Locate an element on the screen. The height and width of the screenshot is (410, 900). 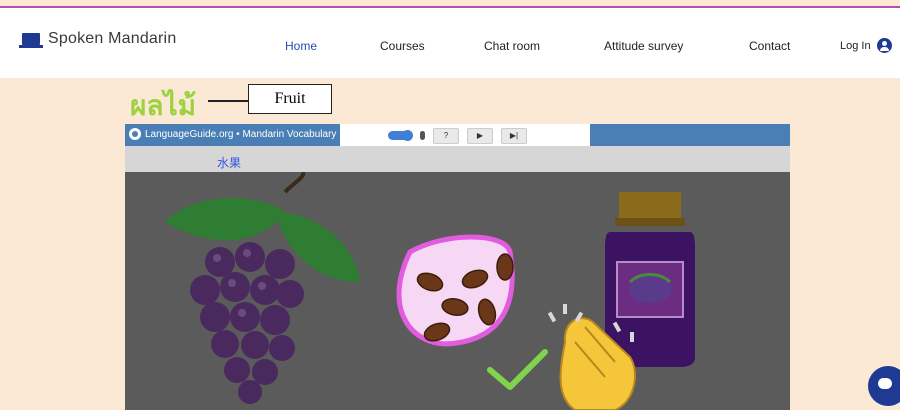
audio-toggle is located at coordinates (400, 135).